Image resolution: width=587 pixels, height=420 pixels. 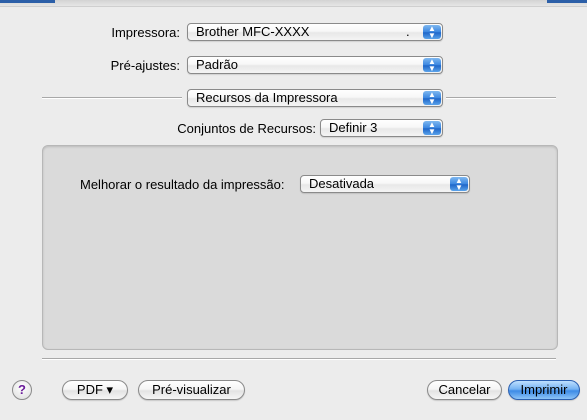 What do you see at coordinates (342, 183) in the screenshot?
I see `improve-print-value: Desativada` at bounding box center [342, 183].